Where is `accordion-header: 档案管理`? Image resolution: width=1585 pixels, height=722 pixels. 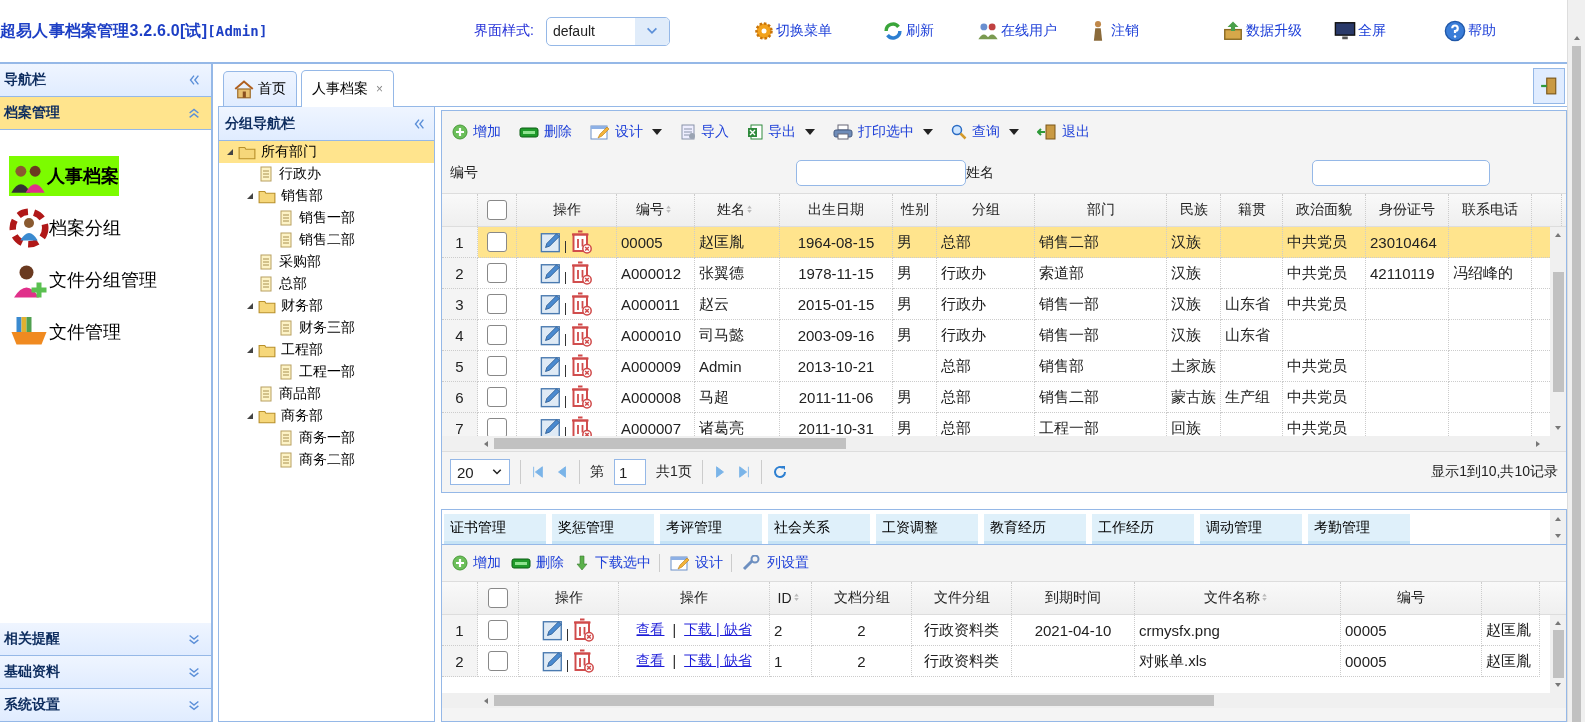
accordion-header: 档案管理 is located at coordinates (105, 113).